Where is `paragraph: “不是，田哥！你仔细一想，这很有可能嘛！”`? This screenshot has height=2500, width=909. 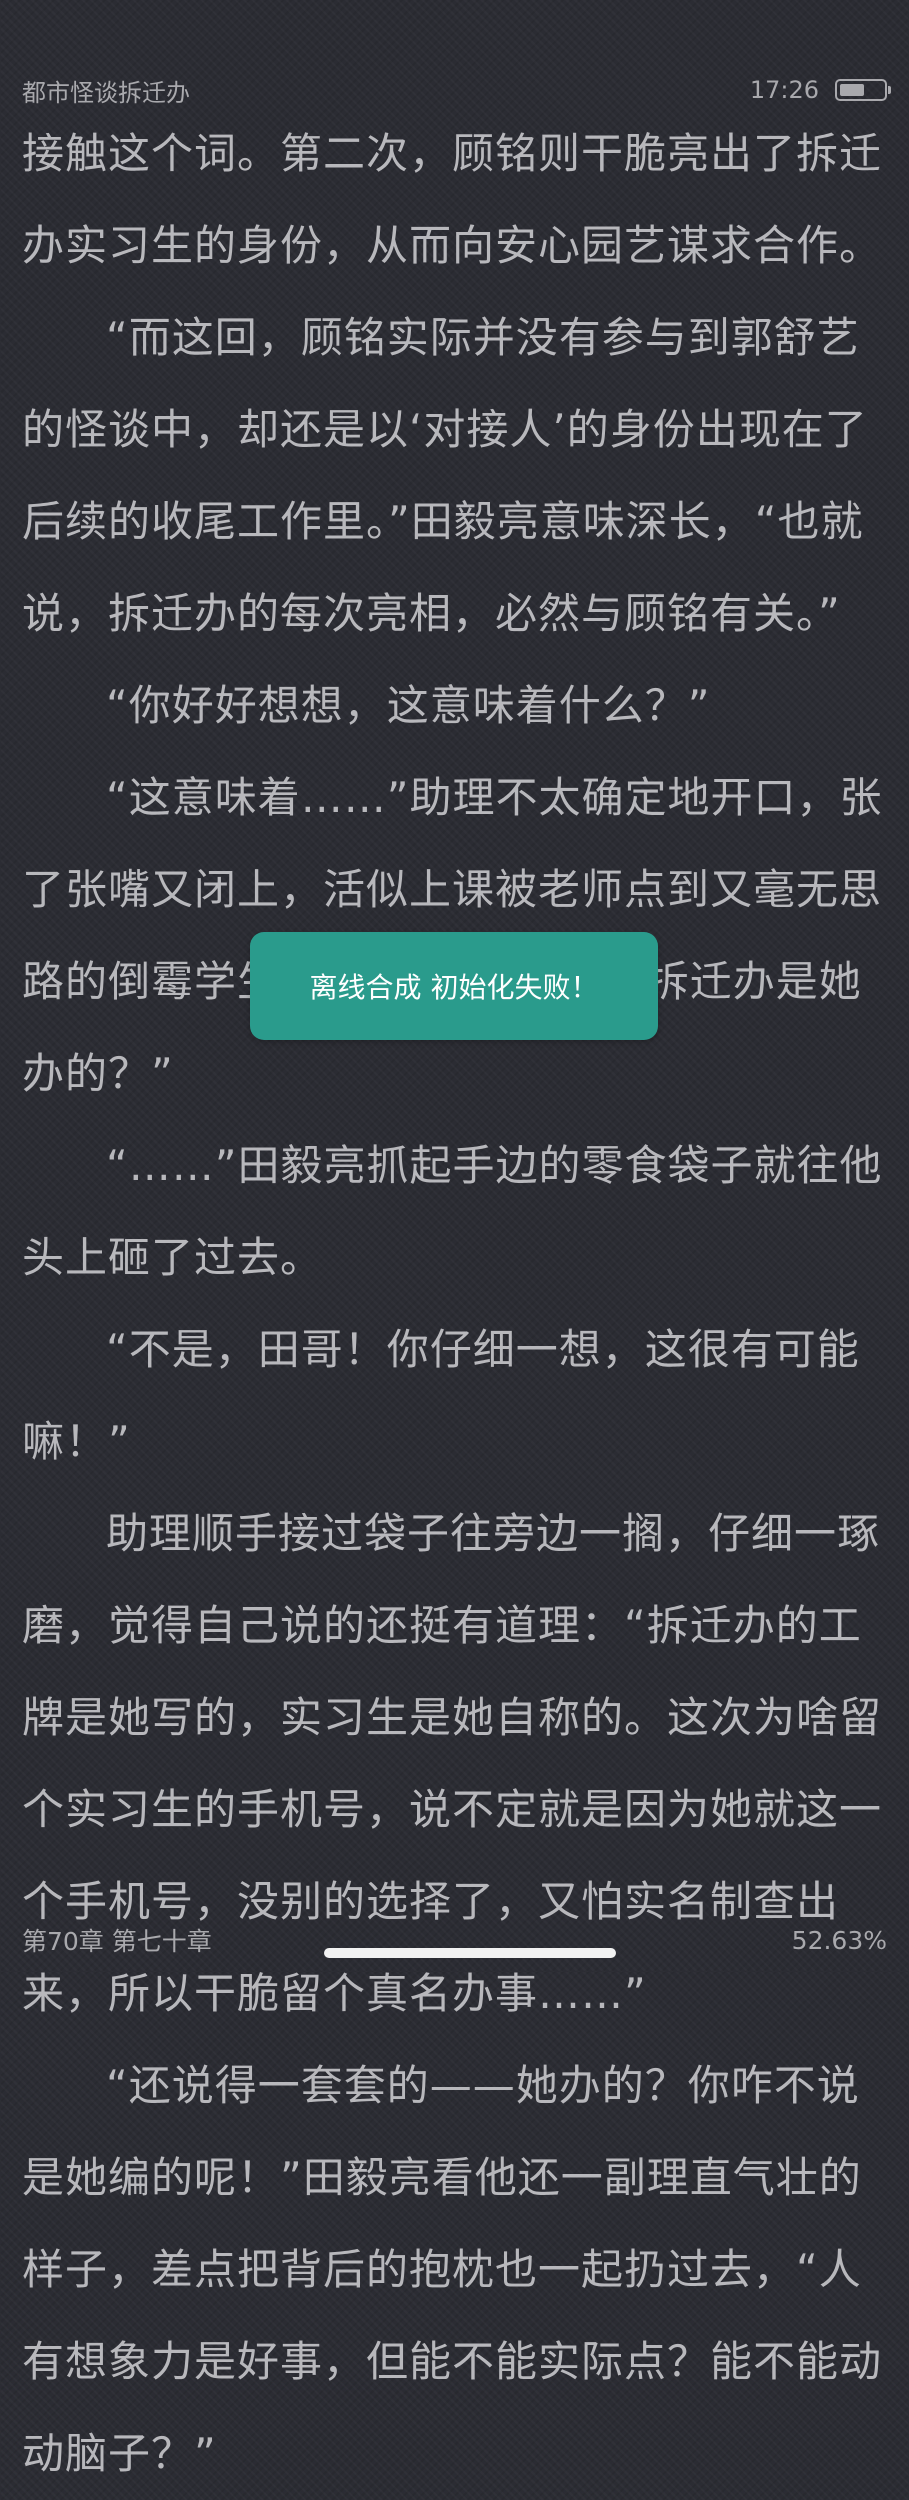 paragraph: “不是，田哥！你仔细一想，这很有可能嘛！” is located at coordinates (441, 1395).